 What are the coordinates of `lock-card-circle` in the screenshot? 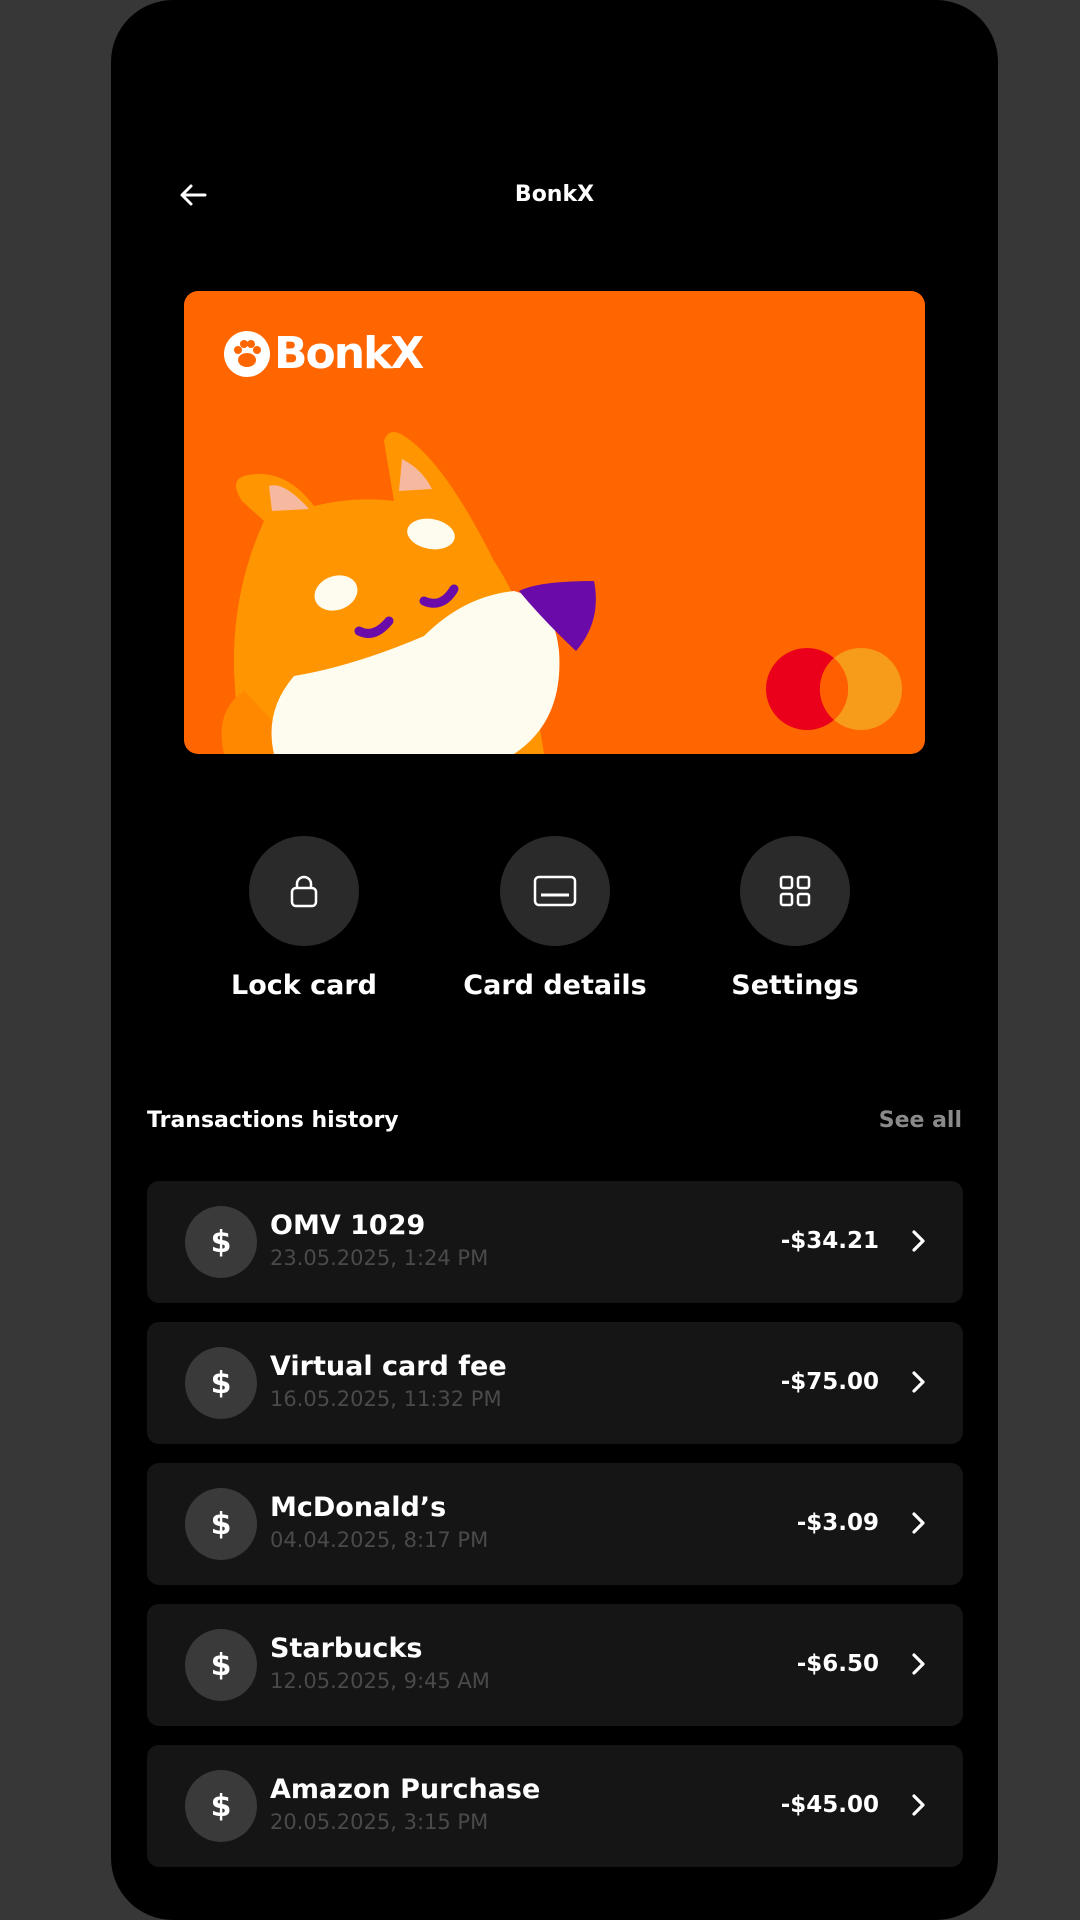 It's located at (304, 891).